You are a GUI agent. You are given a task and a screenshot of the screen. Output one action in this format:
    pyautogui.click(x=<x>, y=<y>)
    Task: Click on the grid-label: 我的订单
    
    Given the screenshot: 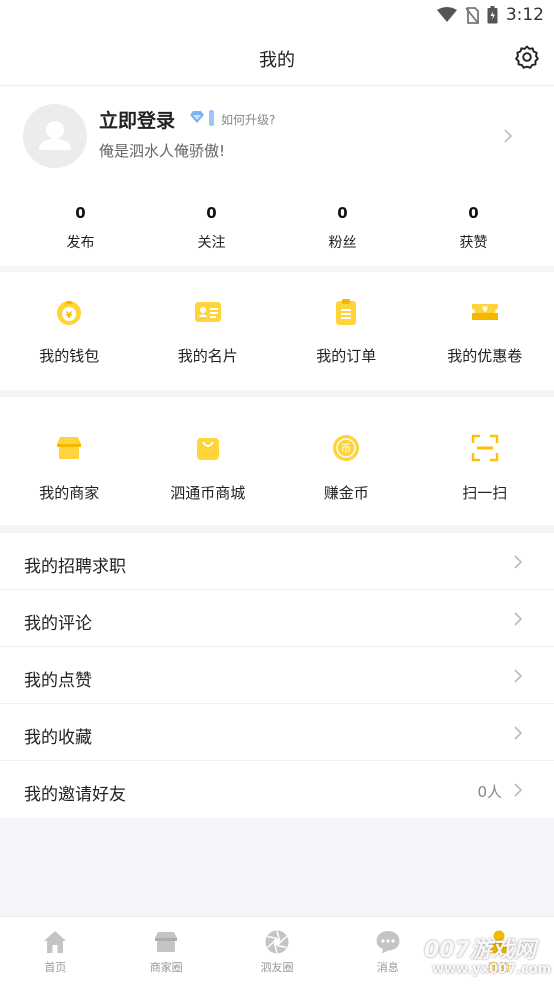 What is the action you would take?
    pyautogui.click(x=346, y=356)
    